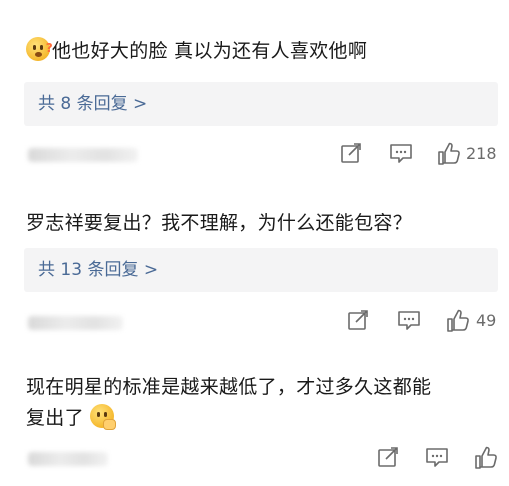 Image resolution: width=509 pixels, height=486 pixels. What do you see at coordinates (229, 403) in the screenshot?
I see `comment-text: 现在明星的标准是越来越低了，才过多久这都能 复出了` at bounding box center [229, 403].